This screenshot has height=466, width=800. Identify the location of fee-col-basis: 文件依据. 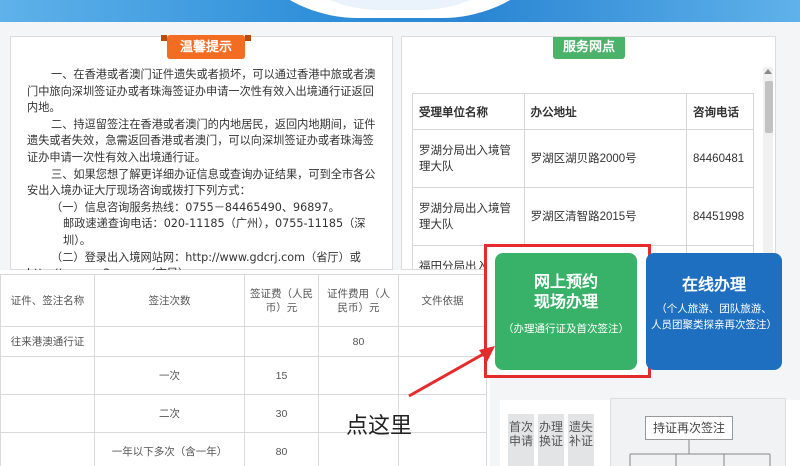
(442, 300).